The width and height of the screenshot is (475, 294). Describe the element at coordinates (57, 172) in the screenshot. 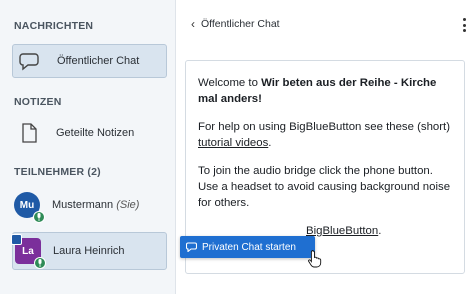

I see `participants-section-title: TEILNEHMER (2)` at that location.